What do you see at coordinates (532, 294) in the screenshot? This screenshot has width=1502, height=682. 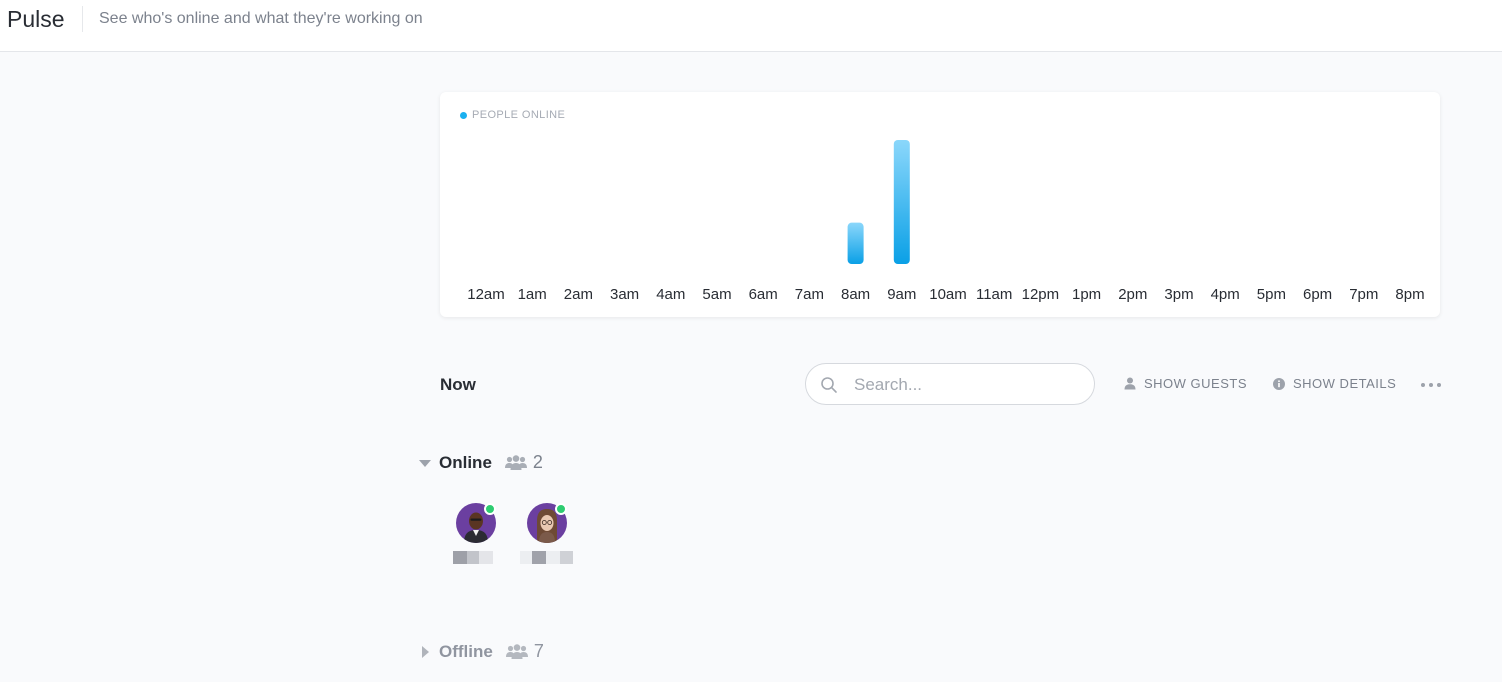 I see `x-tick-label: 1am` at bounding box center [532, 294].